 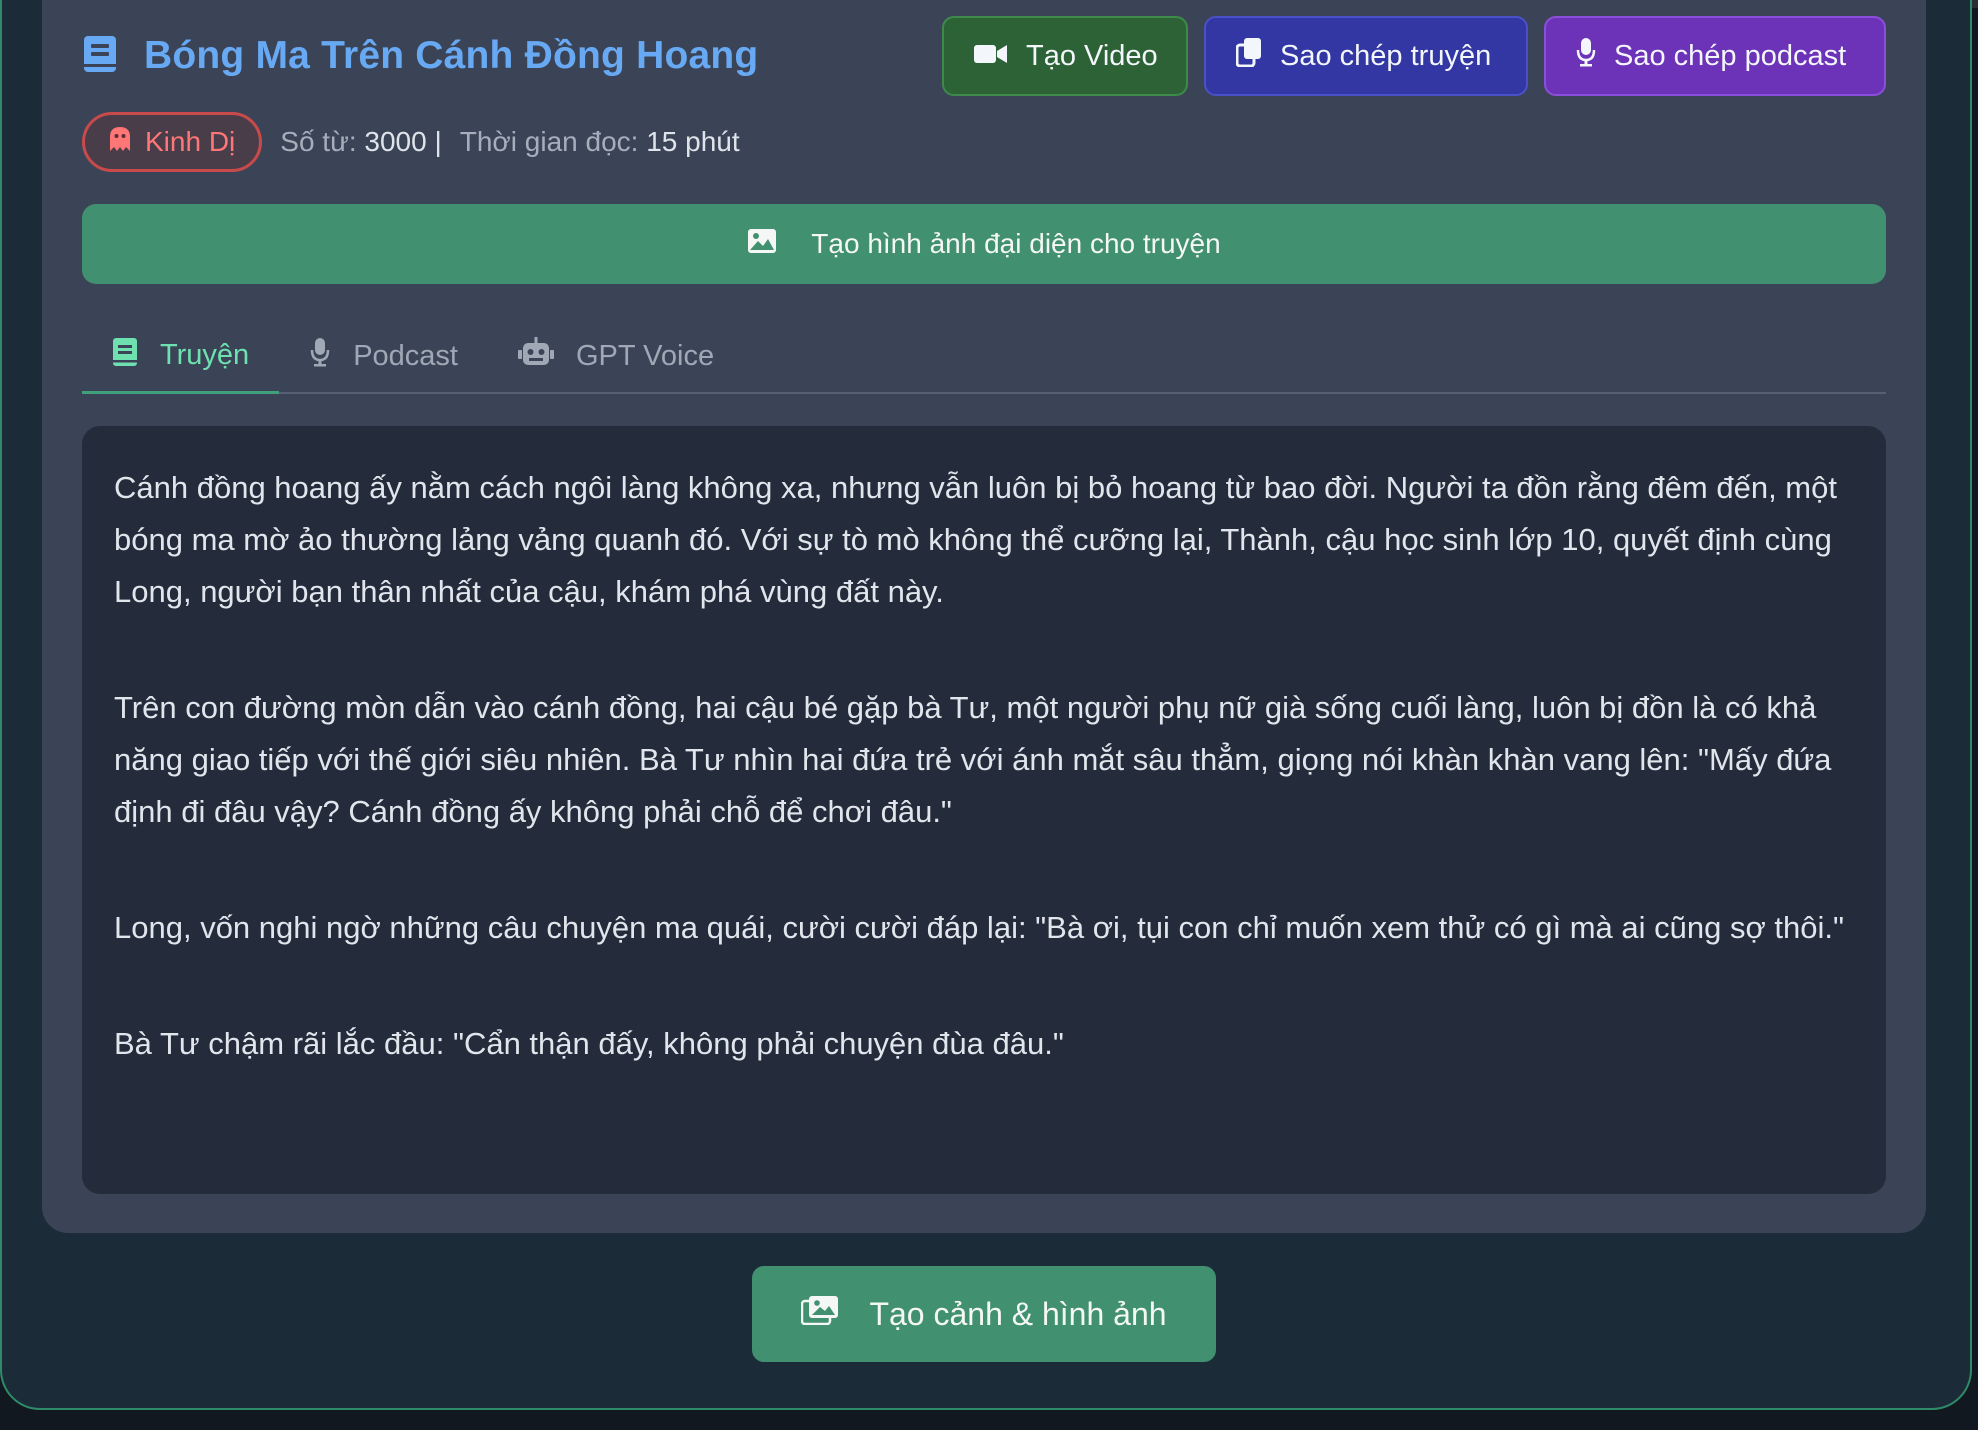 What do you see at coordinates (984, 357) in the screenshot?
I see `content-tabs: Truyện Podcast GPT Voice` at bounding box center [984, 357].